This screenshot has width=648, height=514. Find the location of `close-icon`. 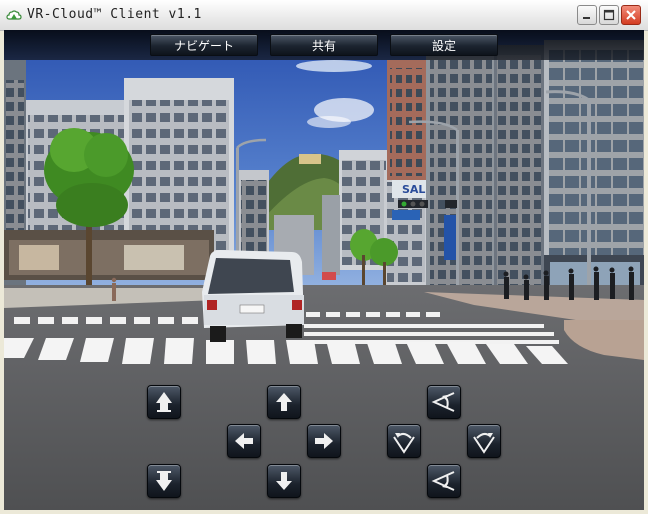

close-icon is located at coordinates (631, 15).